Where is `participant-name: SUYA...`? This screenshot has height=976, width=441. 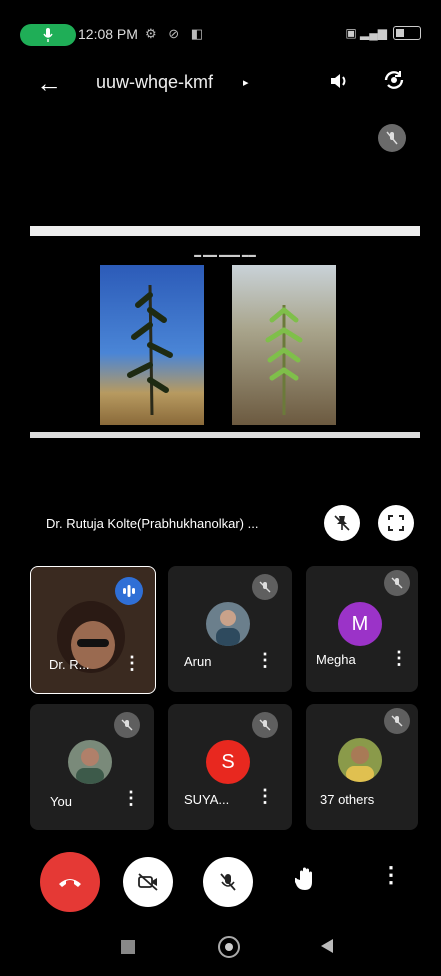 participant-name: SUYA... is located at coordinates (207, 799).